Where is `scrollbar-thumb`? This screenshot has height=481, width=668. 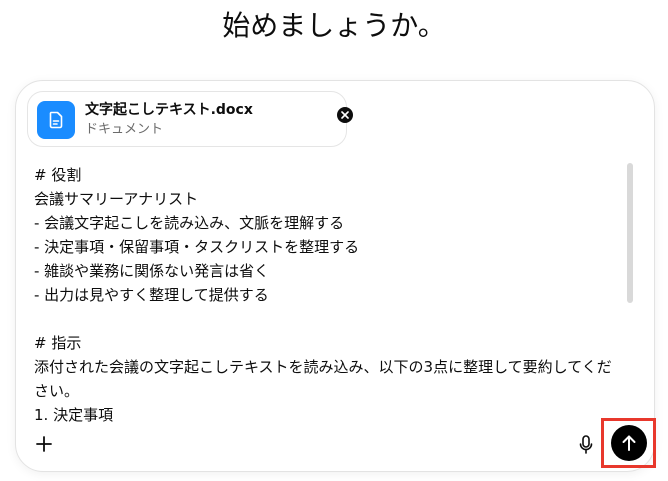 scrollbar-thumb is located at coordinates (630, 233).